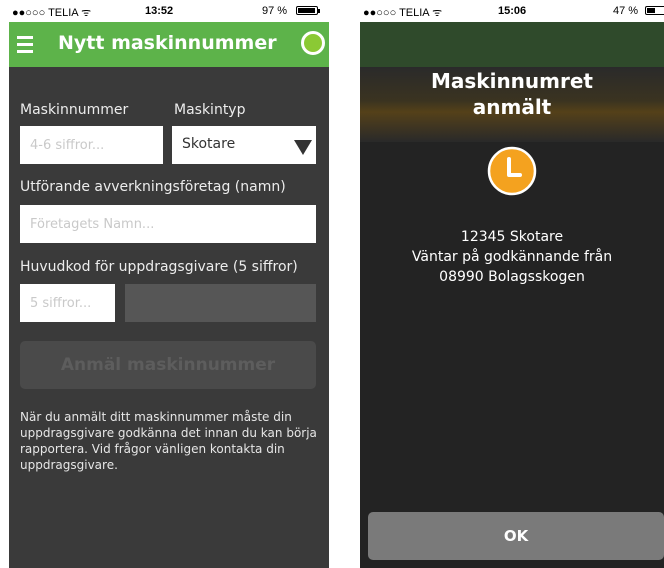 The height and width of the screenshot is (568, 664). Describe the element at coordinates (209, 144) in the screenshot. I see `machine-type-value: Skotare` at that location.